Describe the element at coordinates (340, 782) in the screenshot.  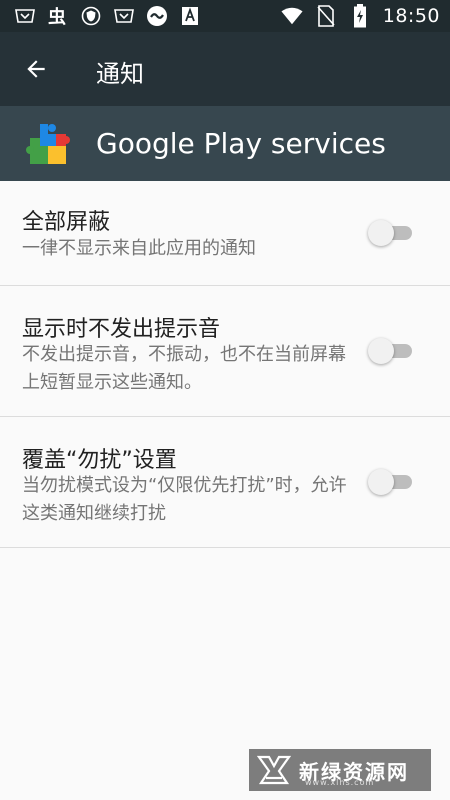
I see `watermark-url: www.xlhs.com` at that location.